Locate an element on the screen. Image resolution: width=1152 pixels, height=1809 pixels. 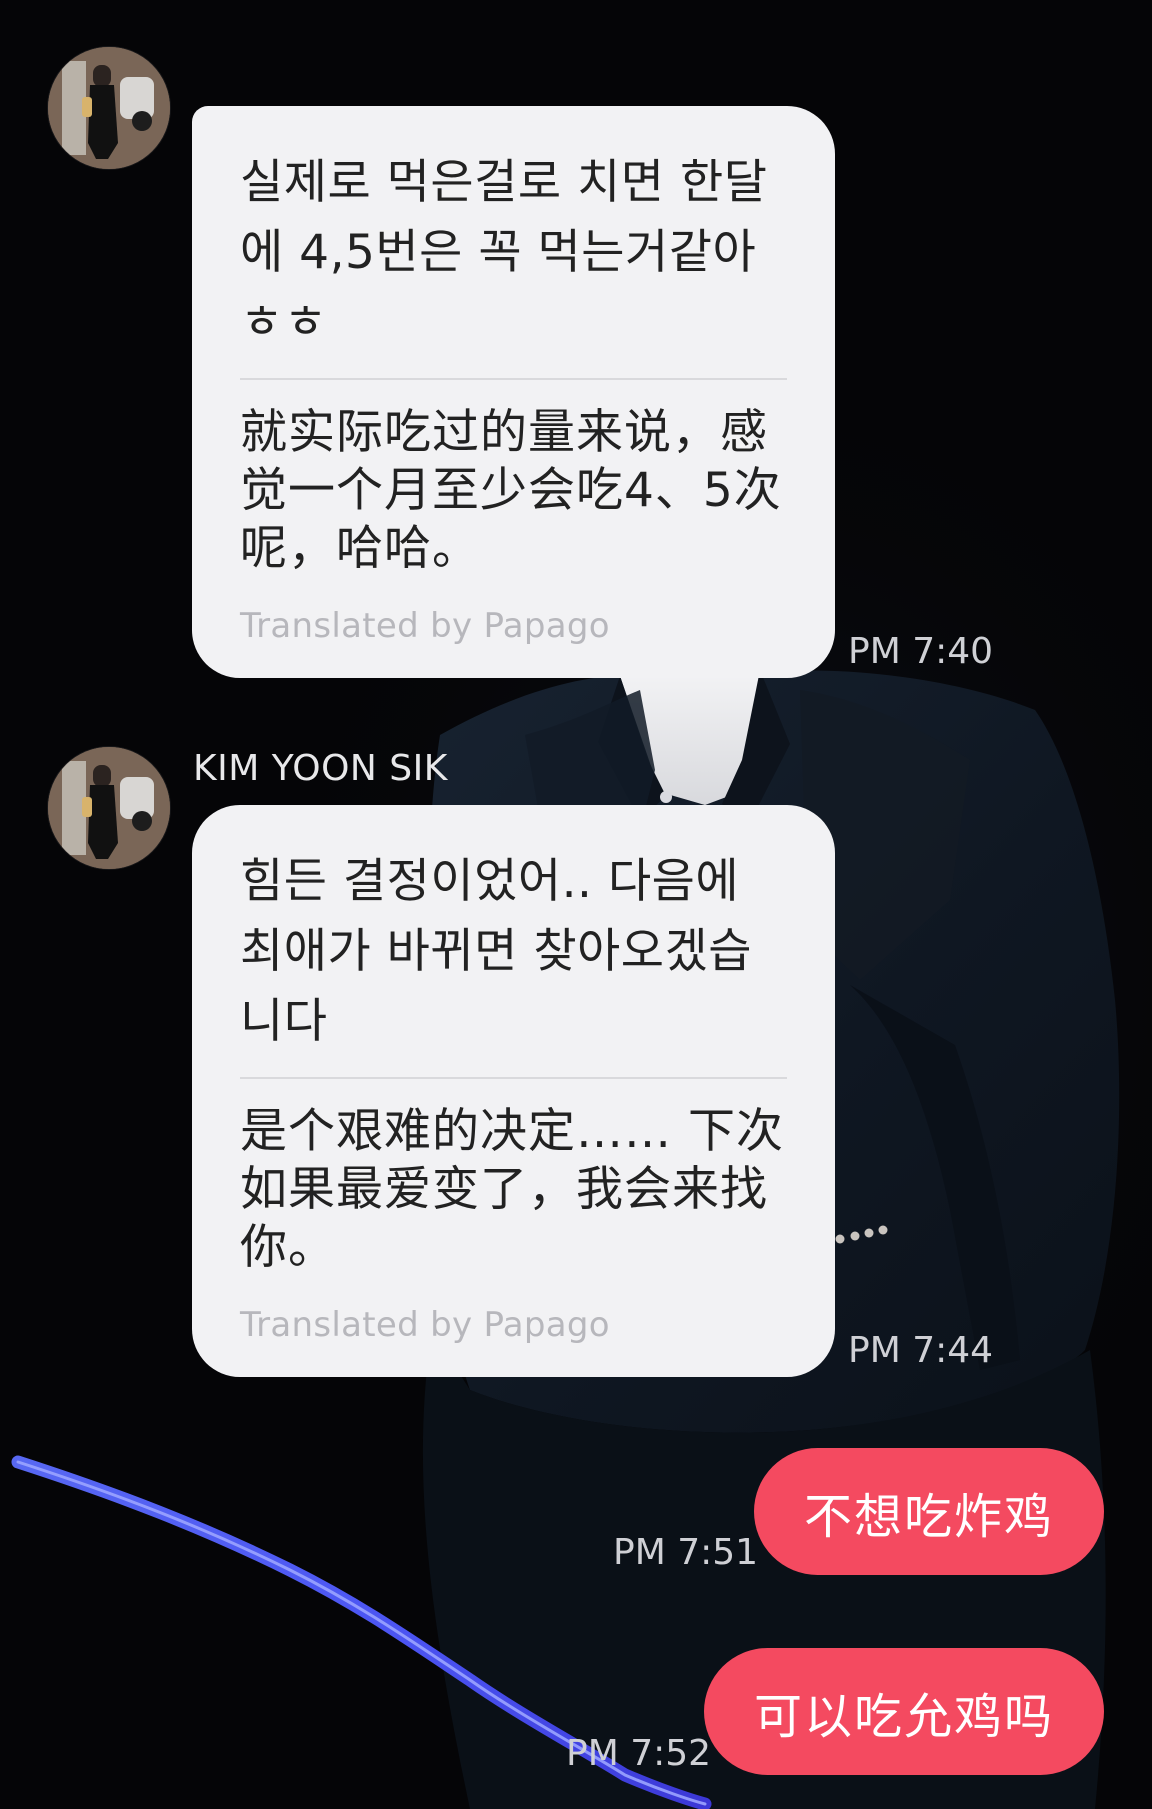
outgoing-message-bubble: 不想吃炸鸡 is located at coordinates (928, 1511).